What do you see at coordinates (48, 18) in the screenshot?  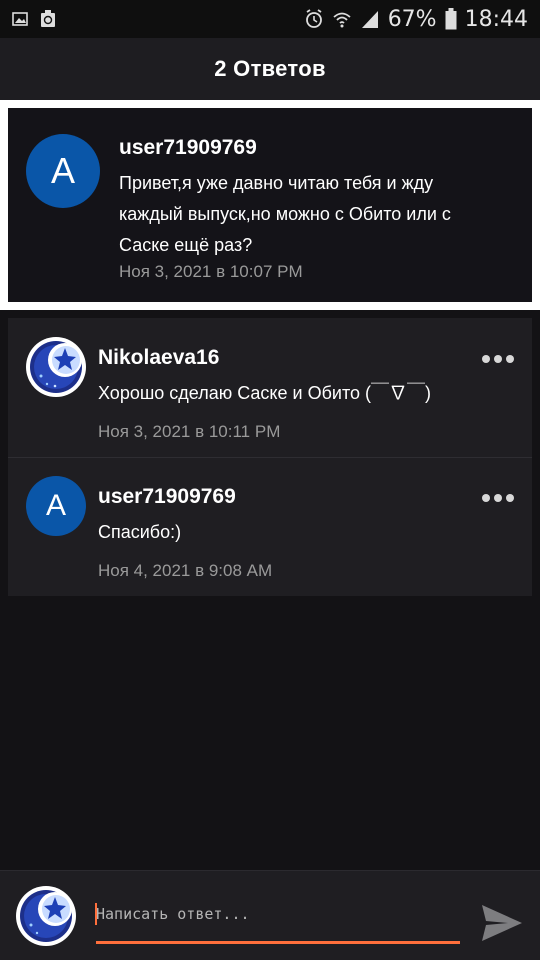 I see `recycle-icon` at bounding box center [48, 18].